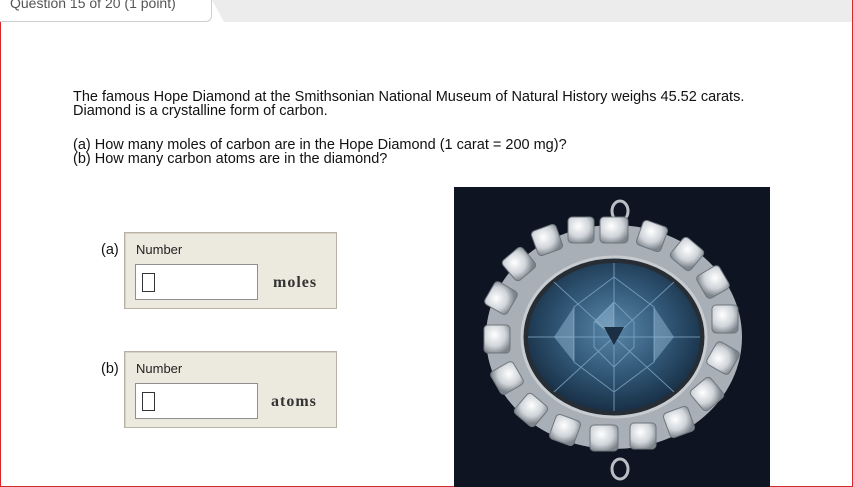  Describe the element at coordinates (196, 282) in the screenshot. I see `moles-input` at that location.